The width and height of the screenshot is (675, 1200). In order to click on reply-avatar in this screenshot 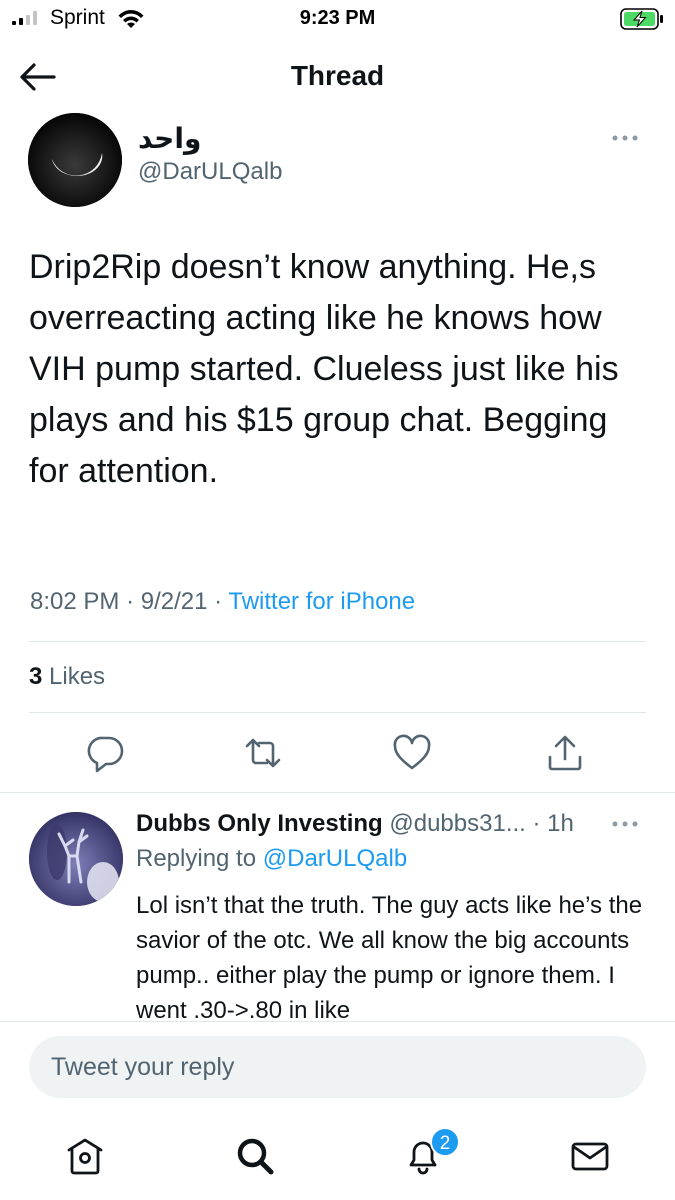, I will do `click(76, 859)`.